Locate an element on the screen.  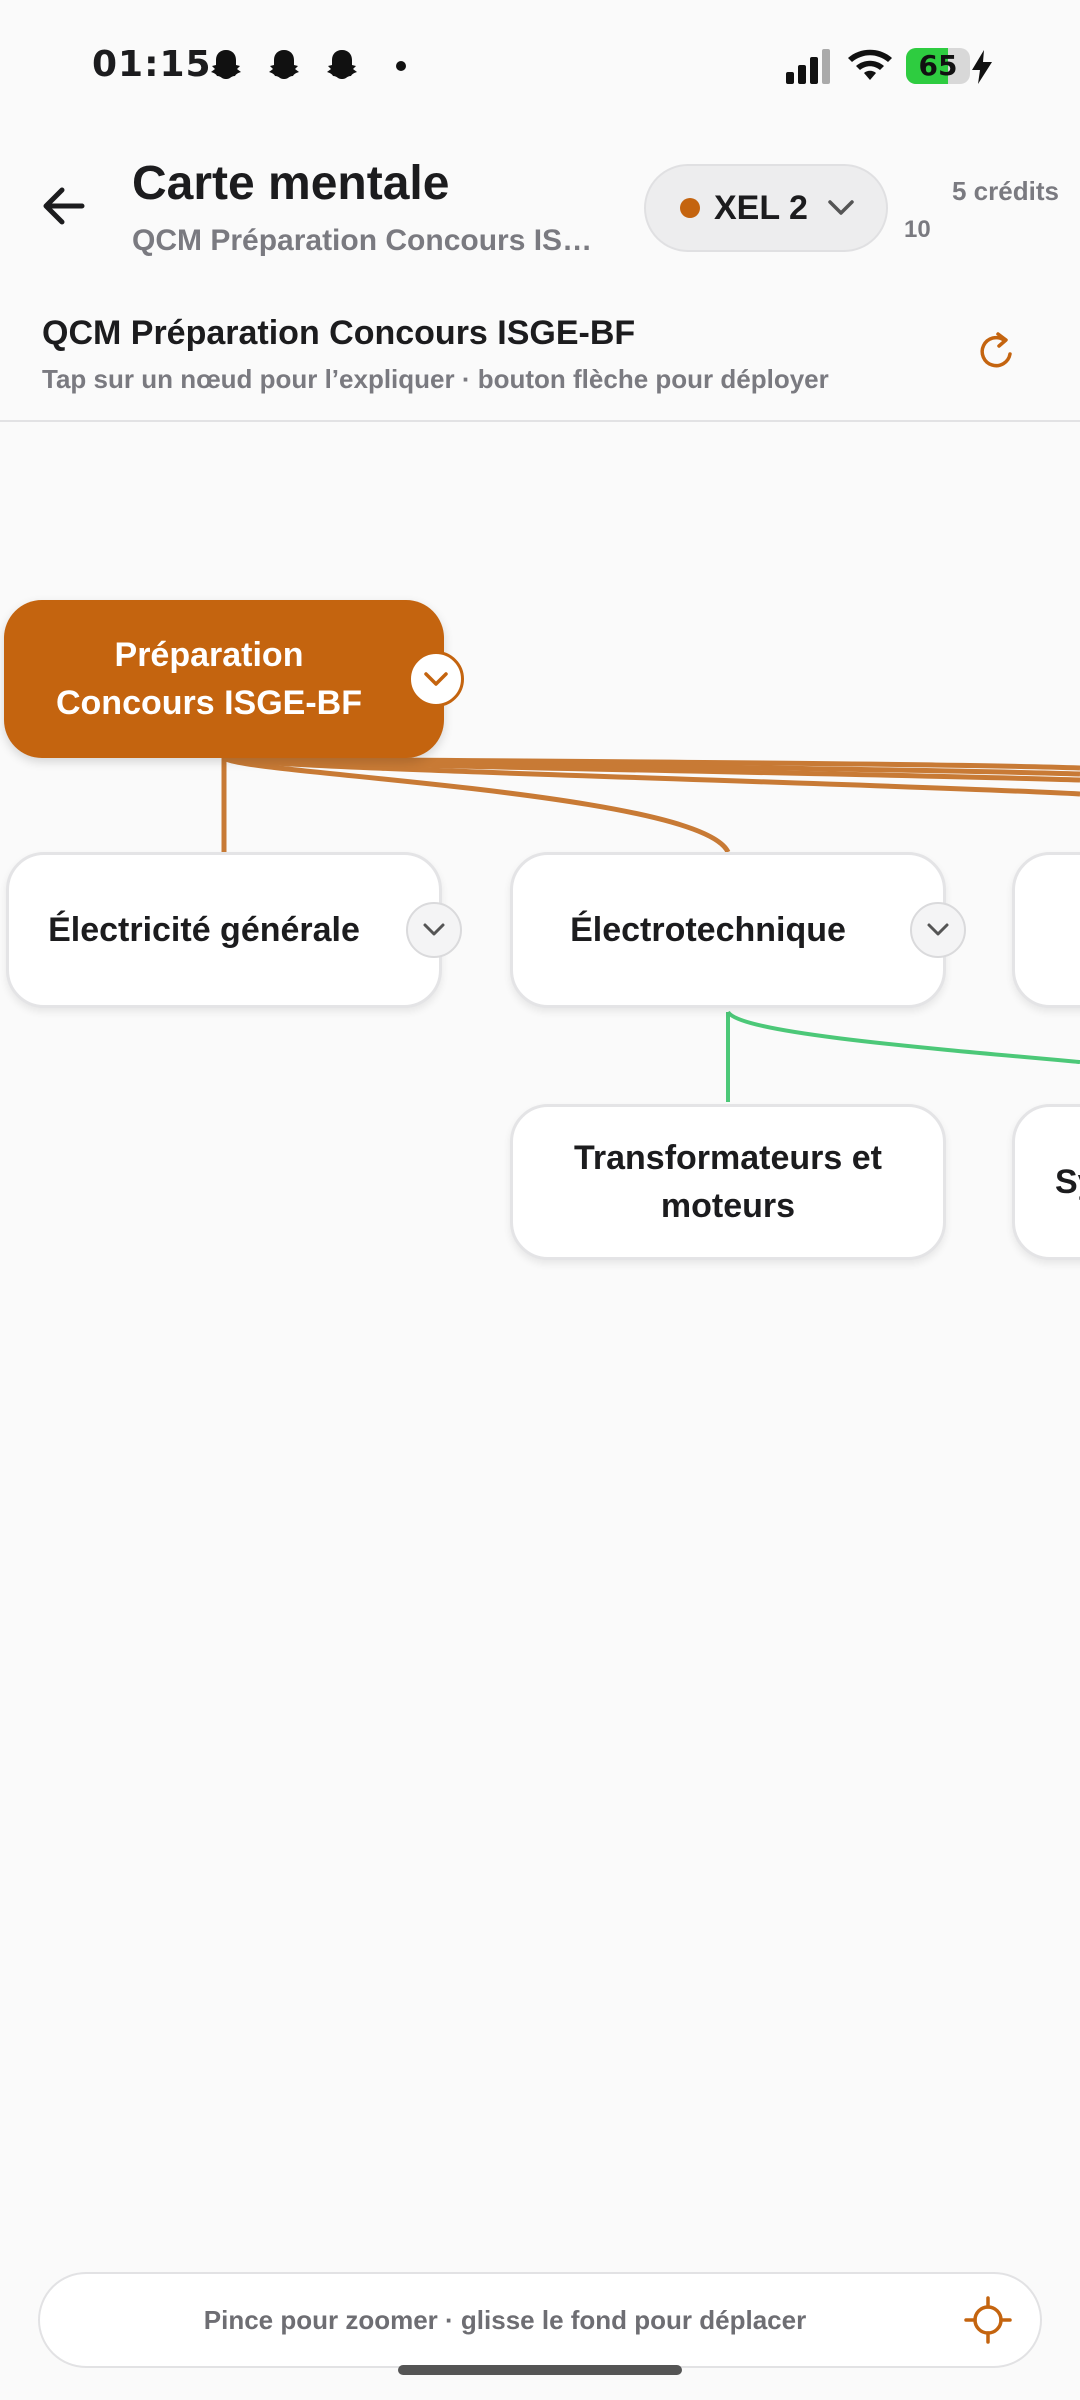
cellular-signal-icon is located at coordinates (808, 66).